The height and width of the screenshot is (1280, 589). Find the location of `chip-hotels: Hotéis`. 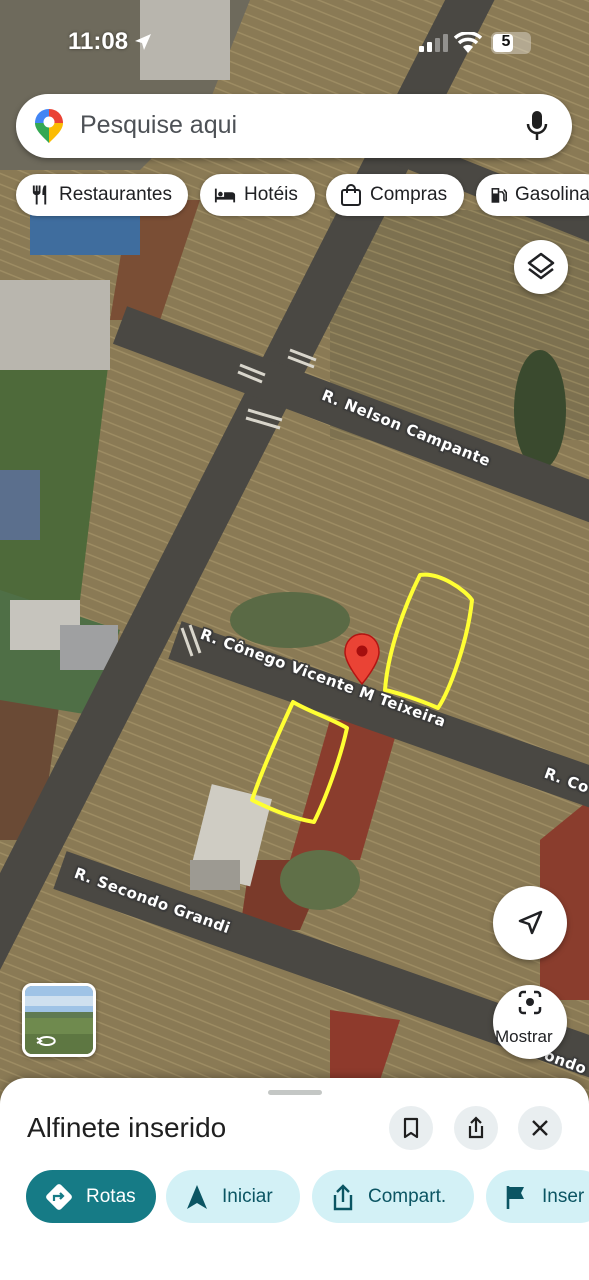

chip-hotels: Hotéis is located at coordinates (257, 195).